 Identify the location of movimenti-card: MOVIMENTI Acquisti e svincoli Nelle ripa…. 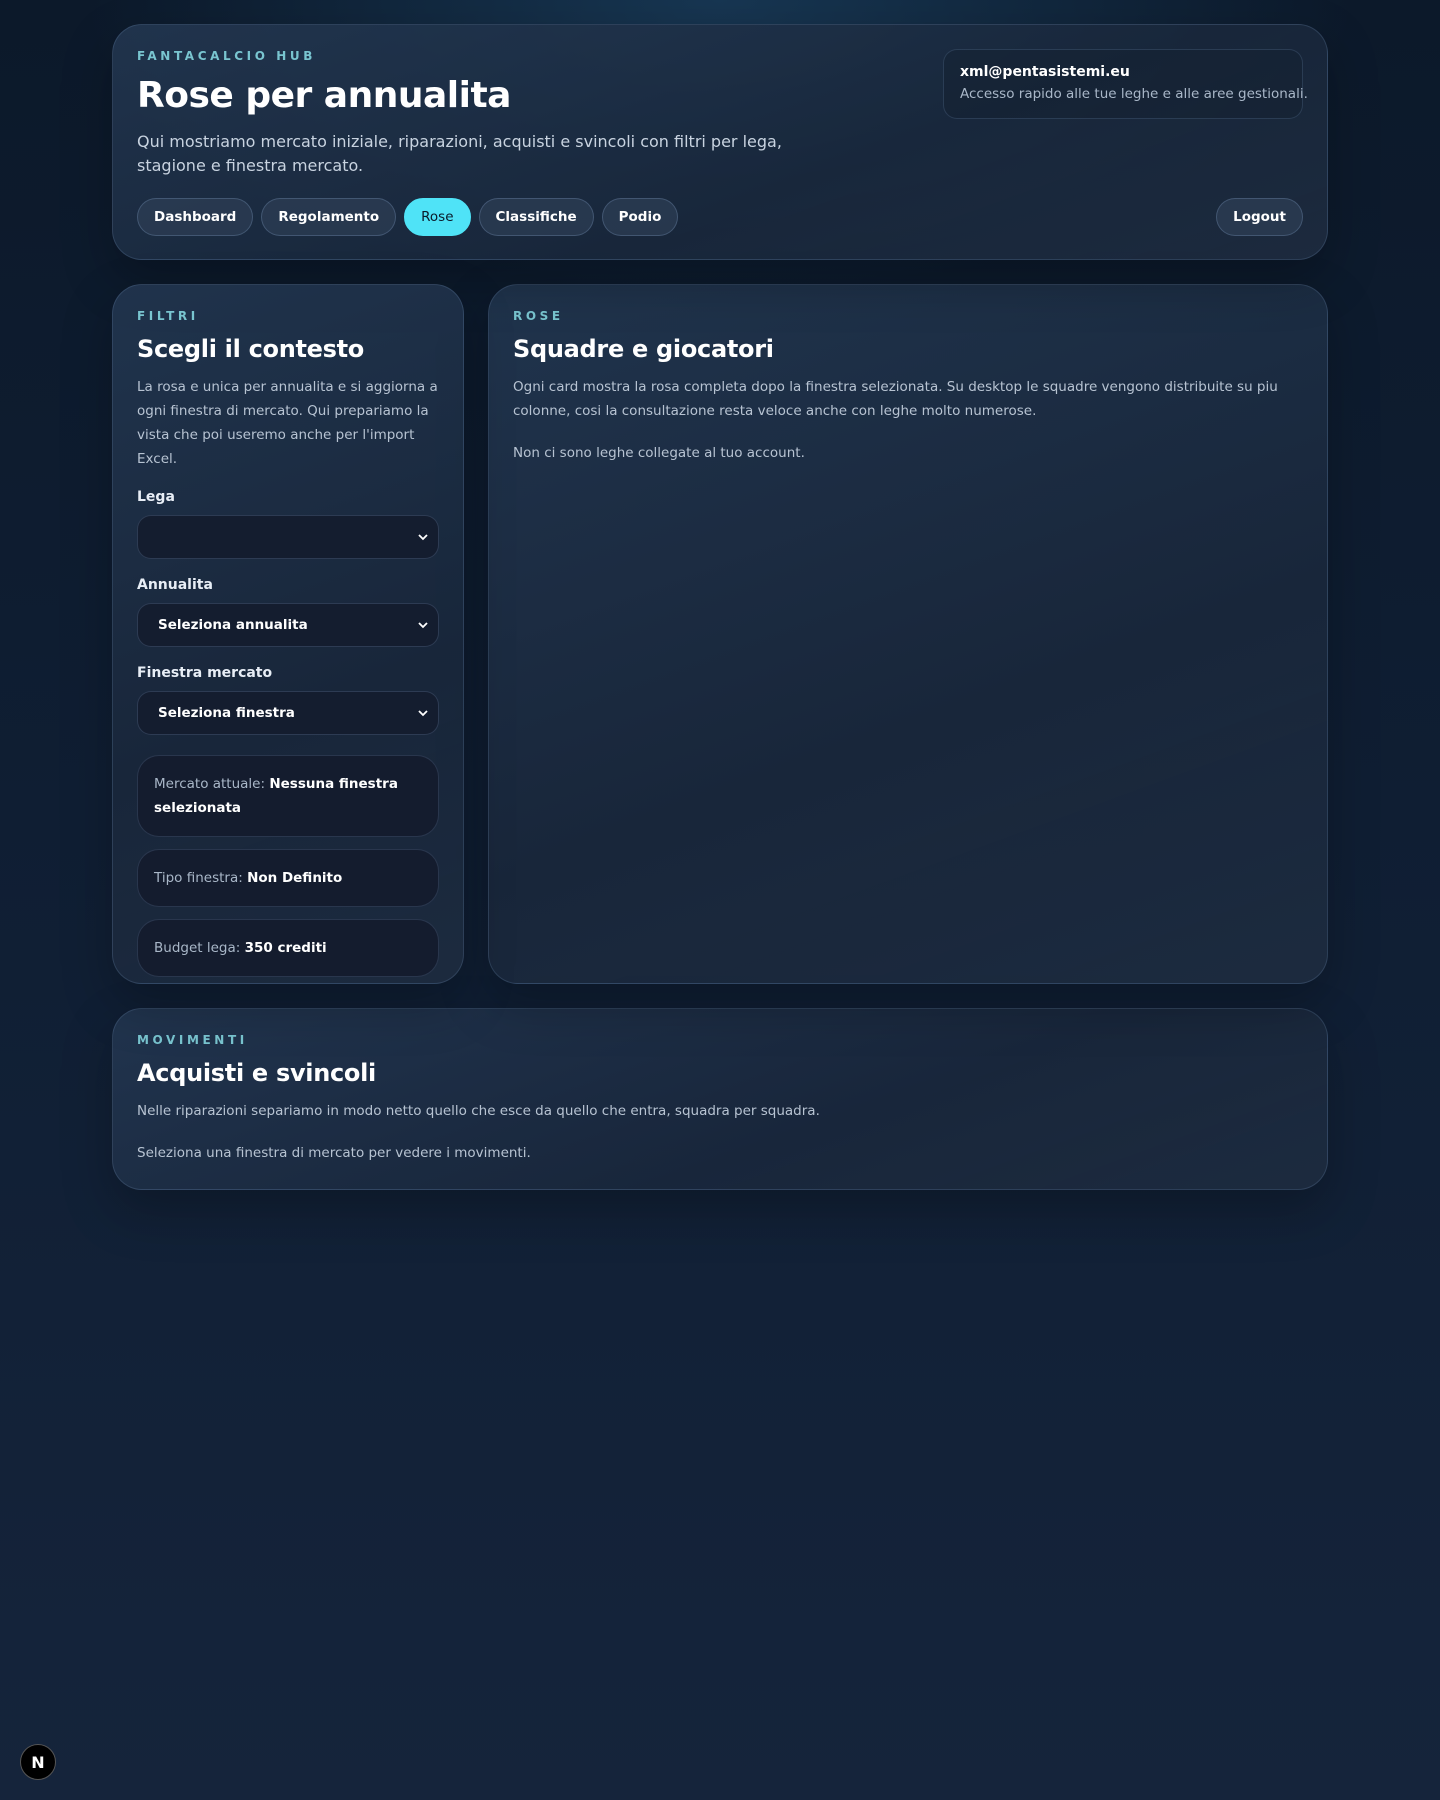
(720, 1099).